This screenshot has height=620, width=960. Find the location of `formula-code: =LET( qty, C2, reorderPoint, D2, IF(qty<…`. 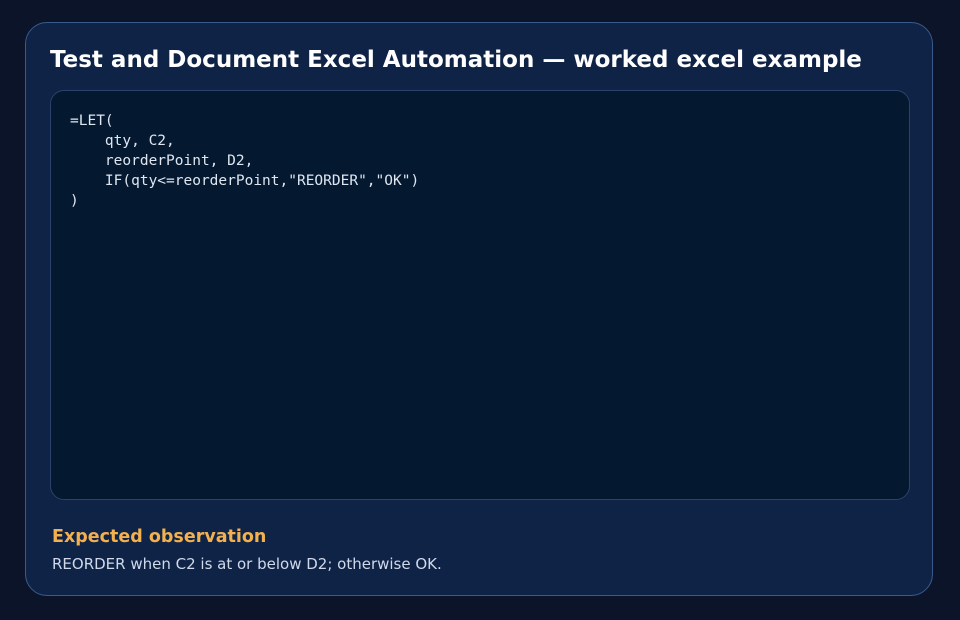

formula-code: =LET( qty, C2, reorderPoint, D2, IF(qty<… is located at coordinates (244, 161).